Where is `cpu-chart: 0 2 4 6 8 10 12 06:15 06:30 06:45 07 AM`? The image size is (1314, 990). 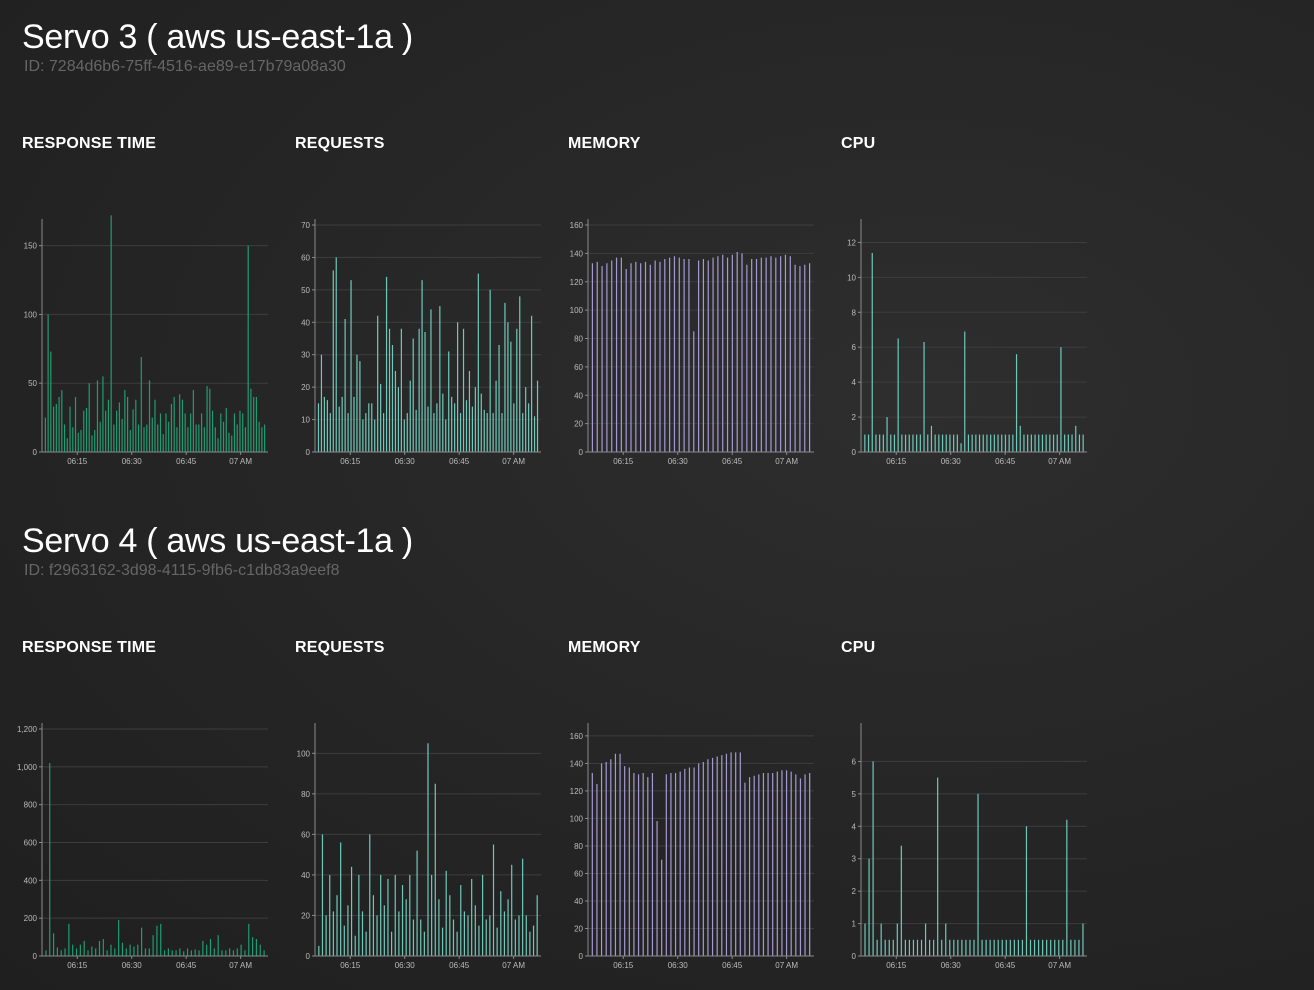
cpu-chart: 0 2 4 6 8 10 12 06:15 06:30 06:45 07 AM is located at coordinates (967, 342).